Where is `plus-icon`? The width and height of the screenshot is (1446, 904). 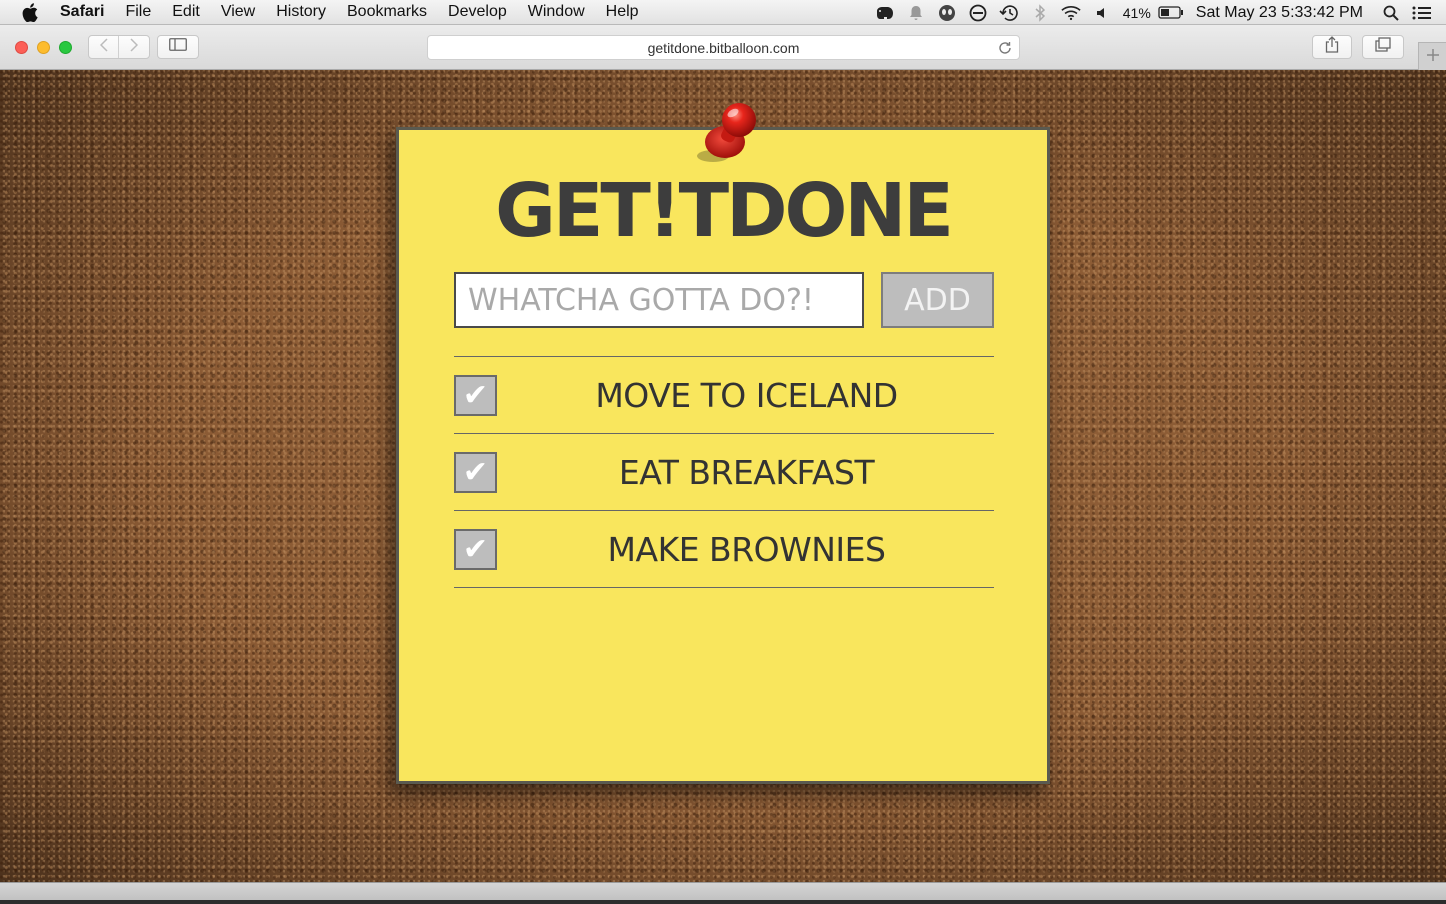 plus-icon is located at coordinates (1433, 56).